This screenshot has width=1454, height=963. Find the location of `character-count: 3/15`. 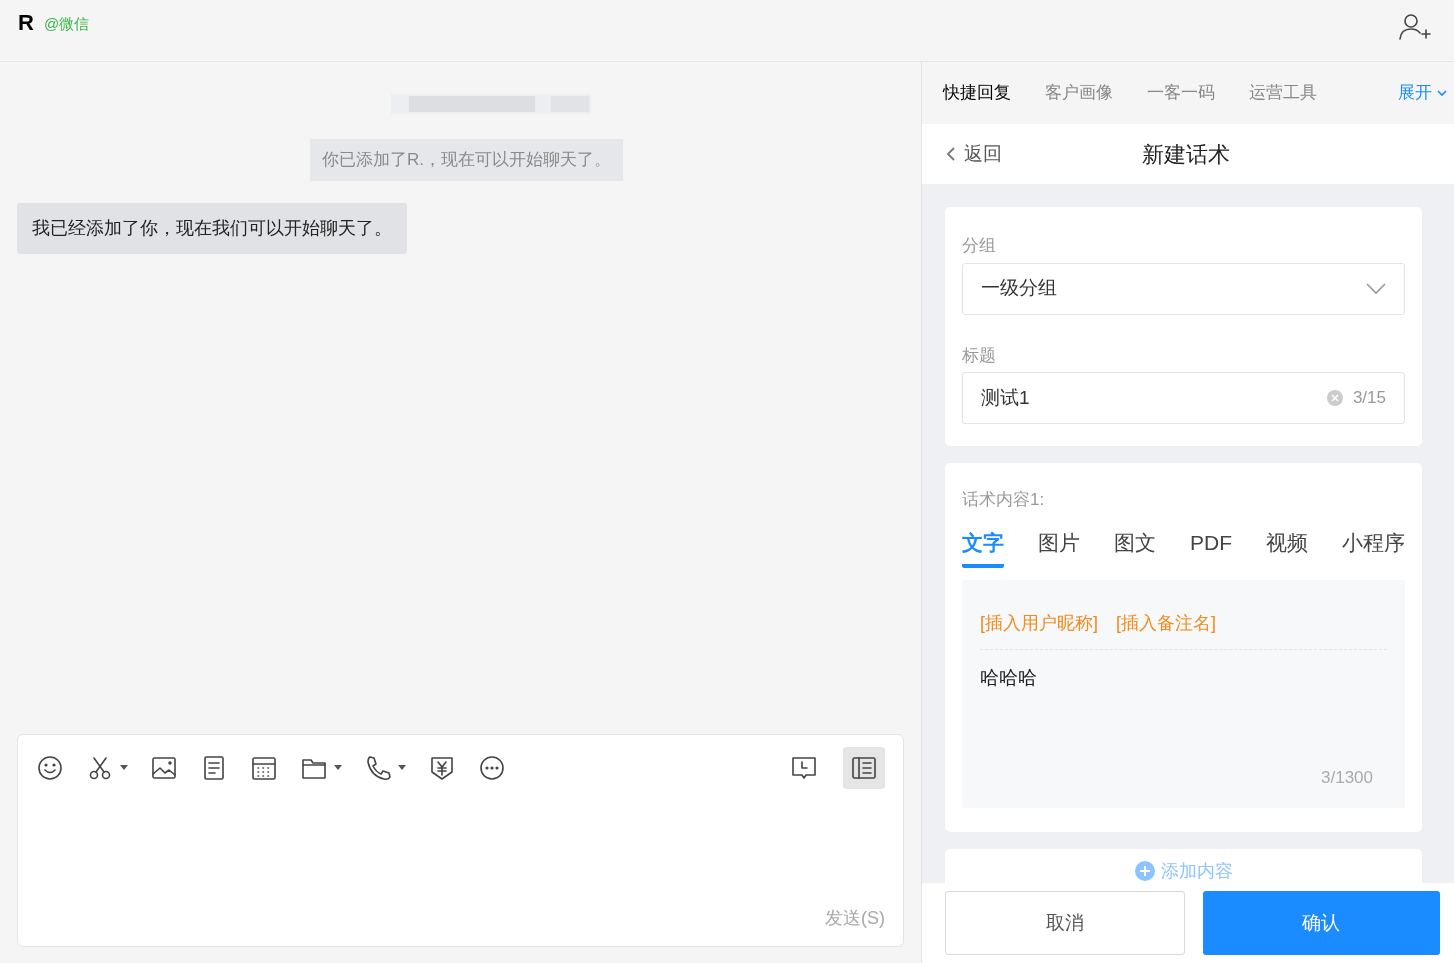

character-count: 3/15 is located at coordinates (1369, 398).